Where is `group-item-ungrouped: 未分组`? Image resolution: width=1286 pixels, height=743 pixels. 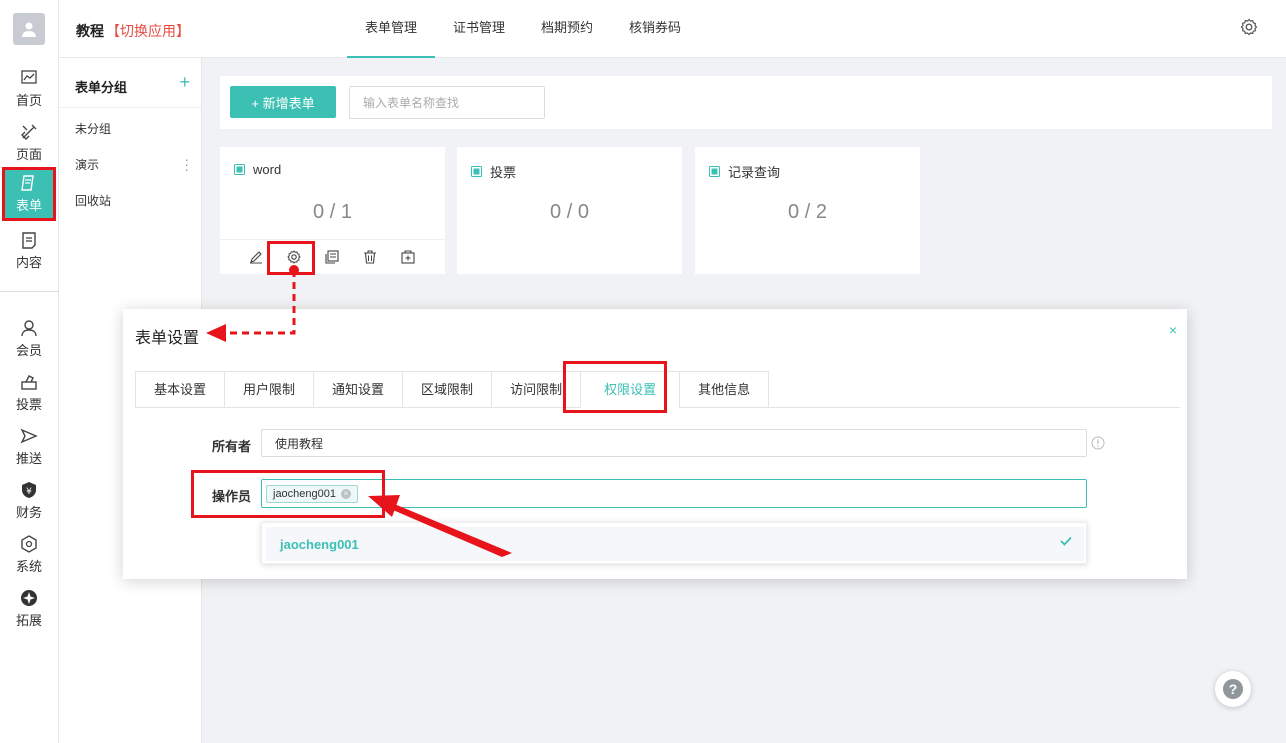
group-item-ungrouped: 未分组 is located at coordinates (93, 128).